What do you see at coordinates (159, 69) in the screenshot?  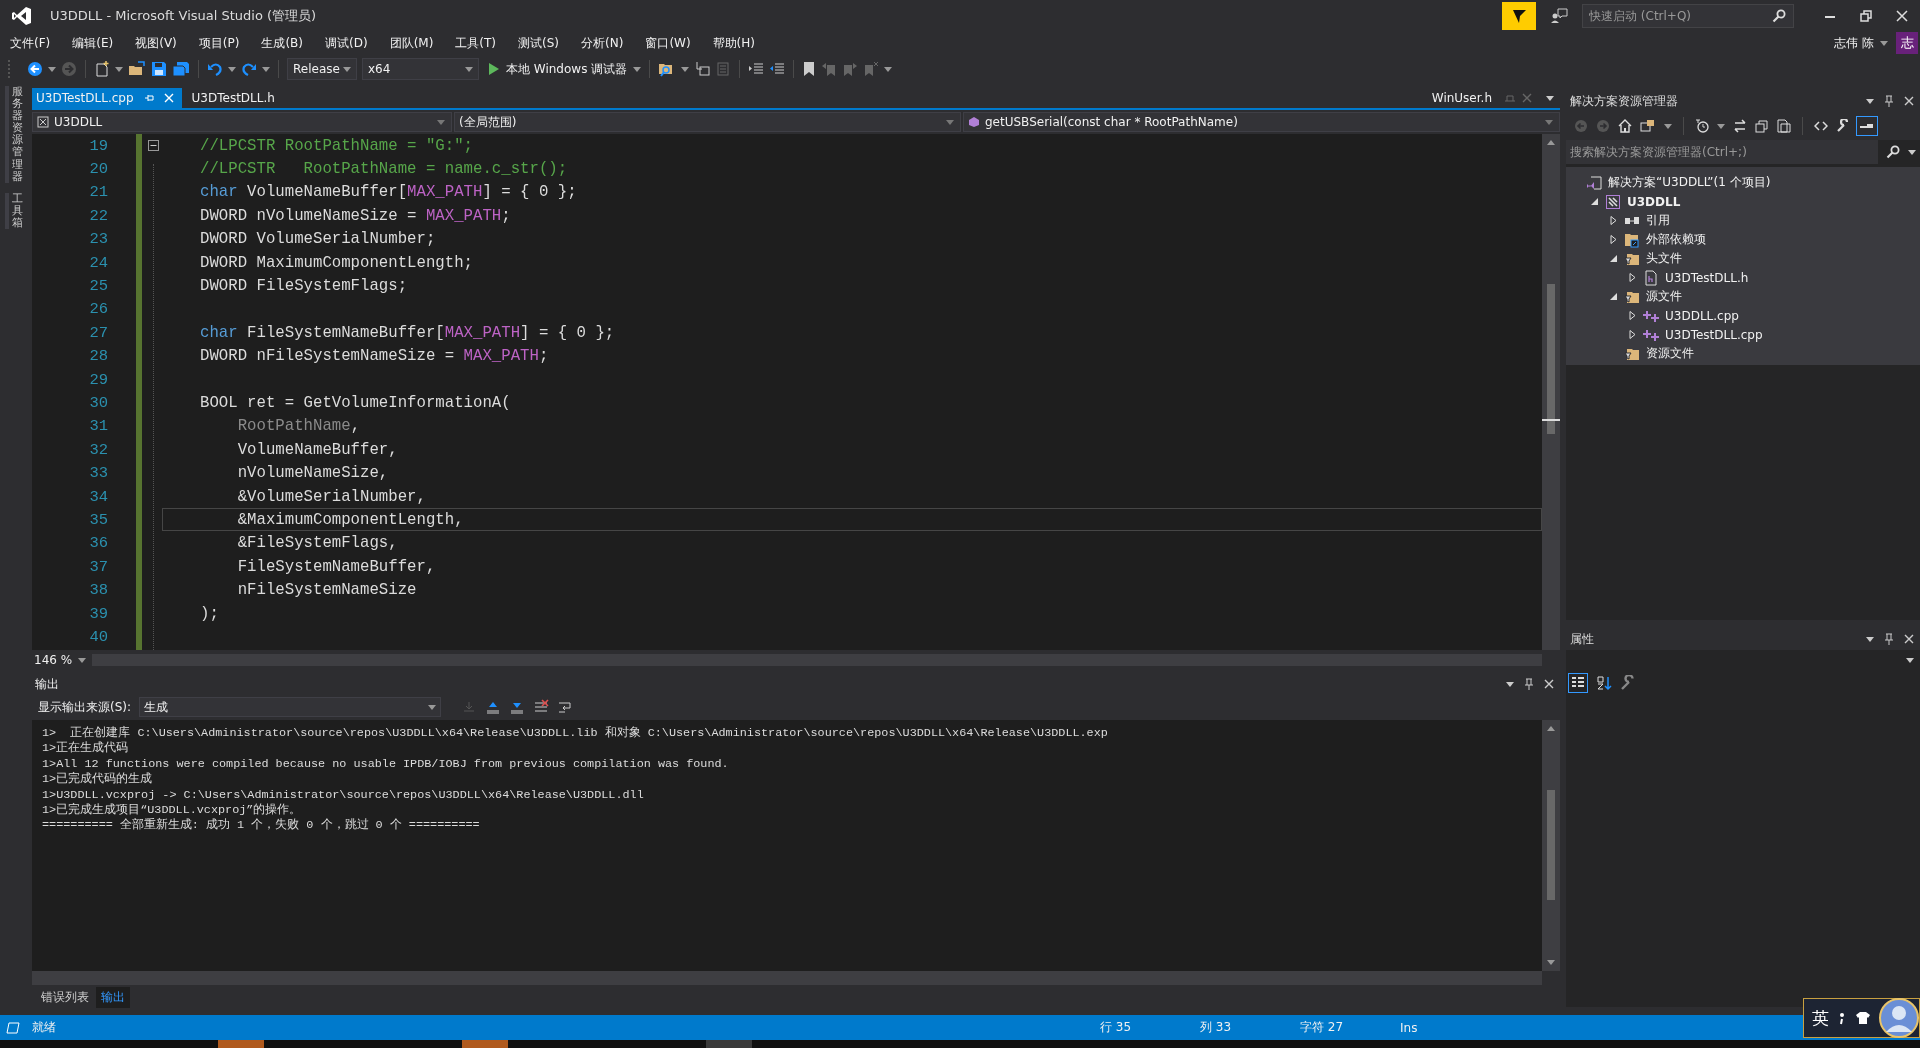 I see `save-icon` at bounding box center [159, 69].